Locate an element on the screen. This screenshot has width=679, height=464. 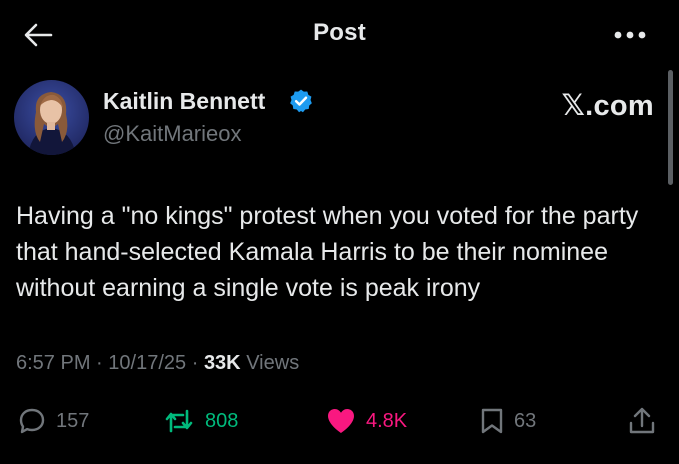
verified-badge-icon is located at coordinates (301, 101).